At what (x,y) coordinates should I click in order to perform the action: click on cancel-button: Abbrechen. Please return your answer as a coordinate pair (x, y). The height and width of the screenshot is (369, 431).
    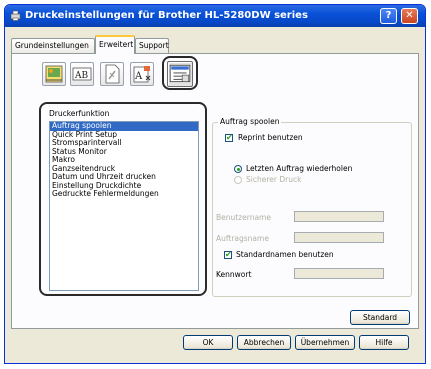
    Looking at the image, I should click on (264, 342).